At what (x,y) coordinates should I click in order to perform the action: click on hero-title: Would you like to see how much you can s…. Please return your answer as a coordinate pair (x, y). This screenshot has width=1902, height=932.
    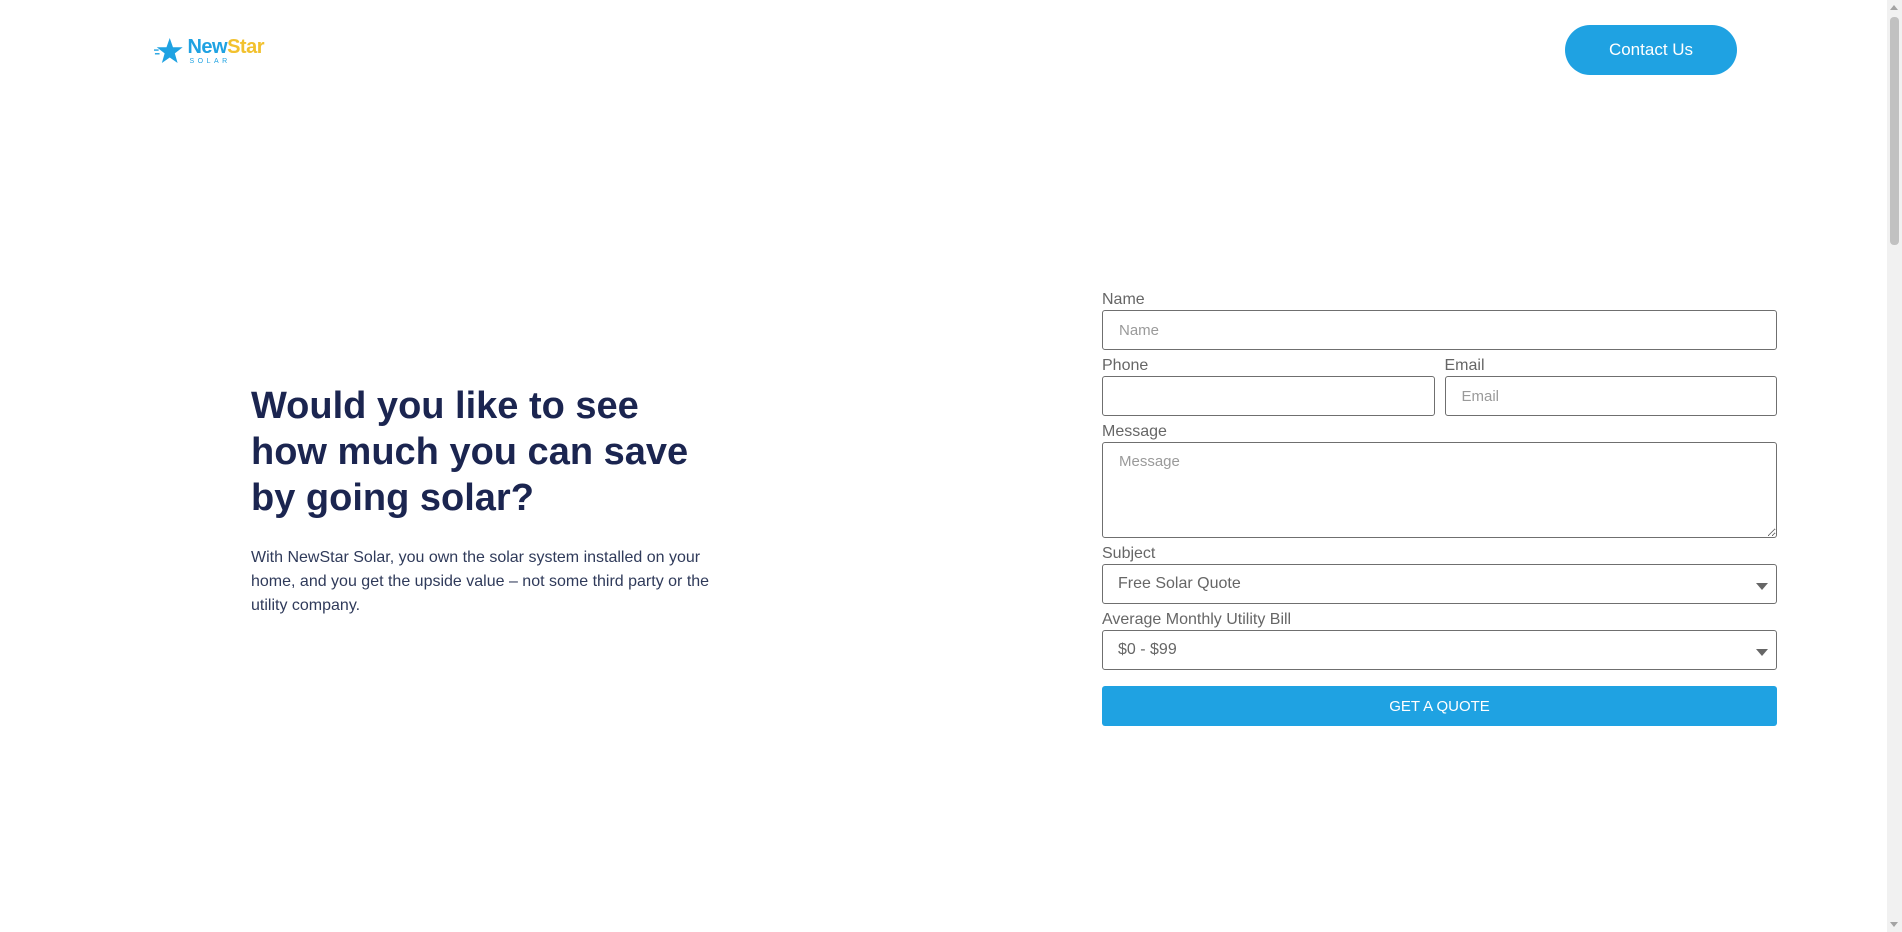
    Looking at the image, I should click on (470, 452).